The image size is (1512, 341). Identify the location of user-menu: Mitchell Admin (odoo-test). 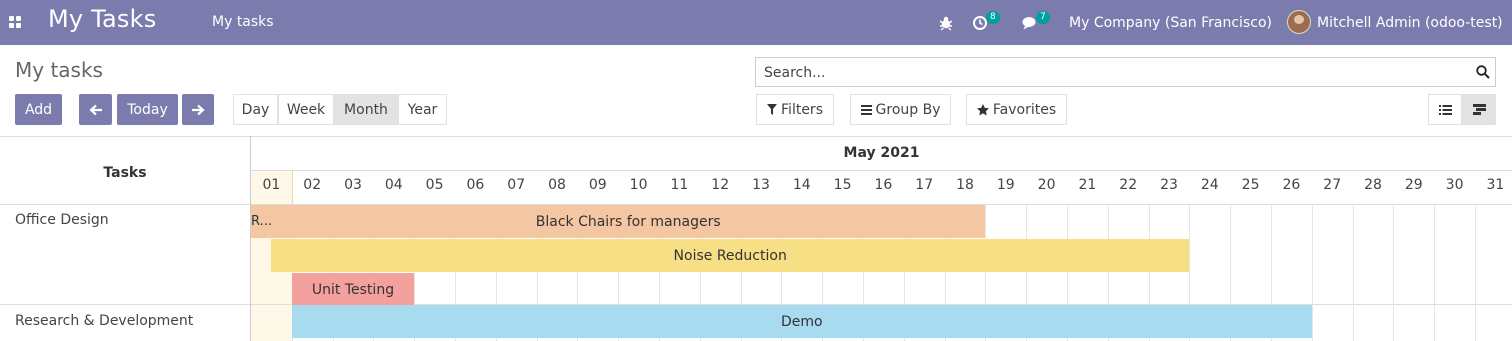
(1410, 22).